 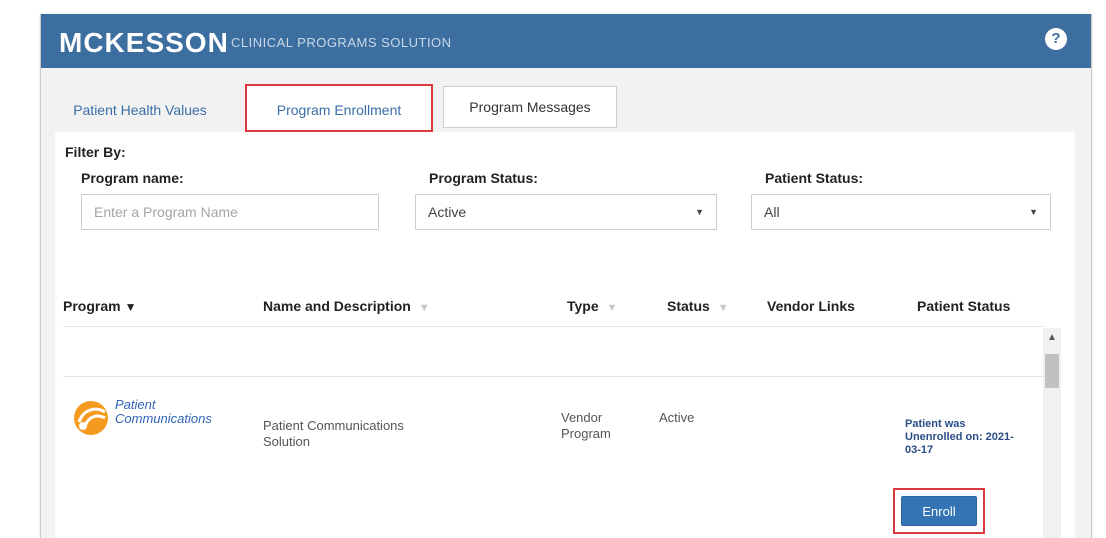 I want to click on column-header-vendor-links: Vendor Links, so click(x=811, y=306).